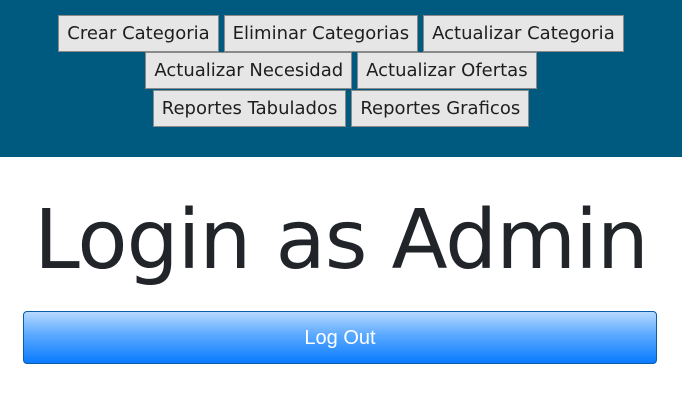 Image resolution: width=682 pixels, height=406 pixels. What do you see at coordinates (321, 33) in the screenshot?
I see `eliminar-categorias-button: Eliminar Categorias` at bounding box center [321, 33].